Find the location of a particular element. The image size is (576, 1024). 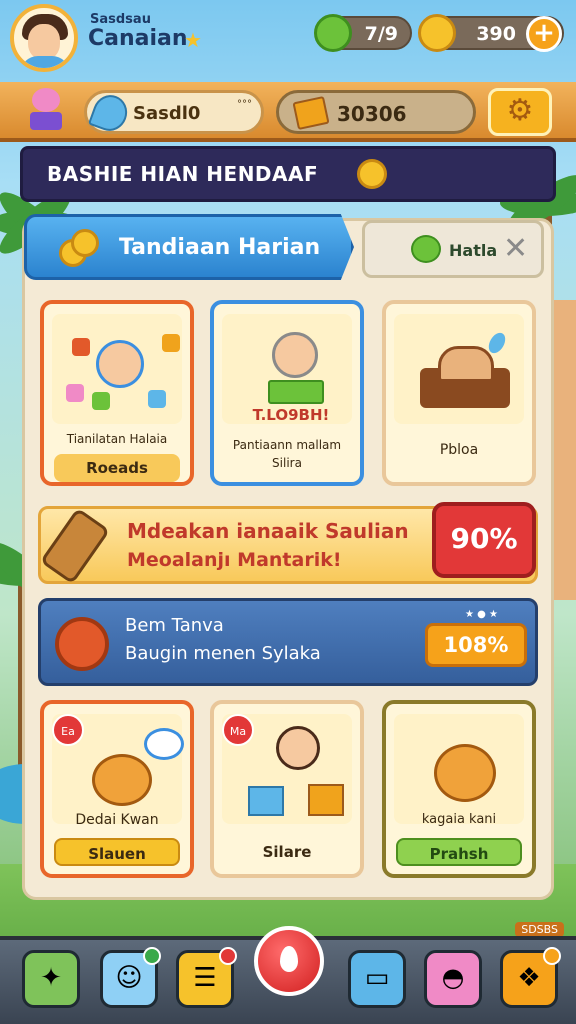

gold-resource-counter: 390 + is located at coordinates (491, 33).